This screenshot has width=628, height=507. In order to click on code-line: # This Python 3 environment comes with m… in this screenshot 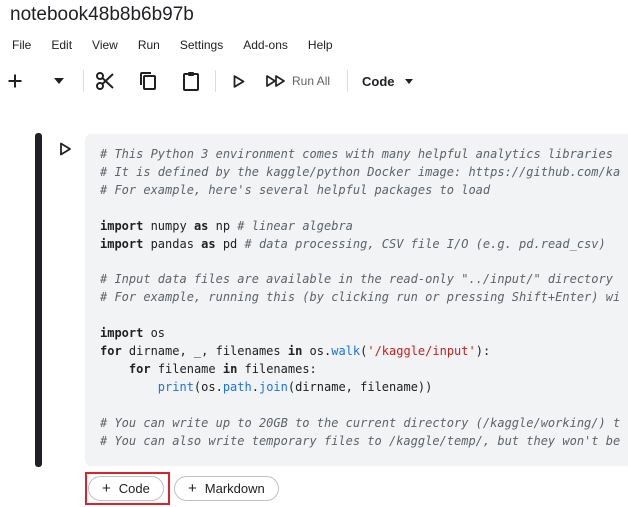, I will do `click(356, 154)`.